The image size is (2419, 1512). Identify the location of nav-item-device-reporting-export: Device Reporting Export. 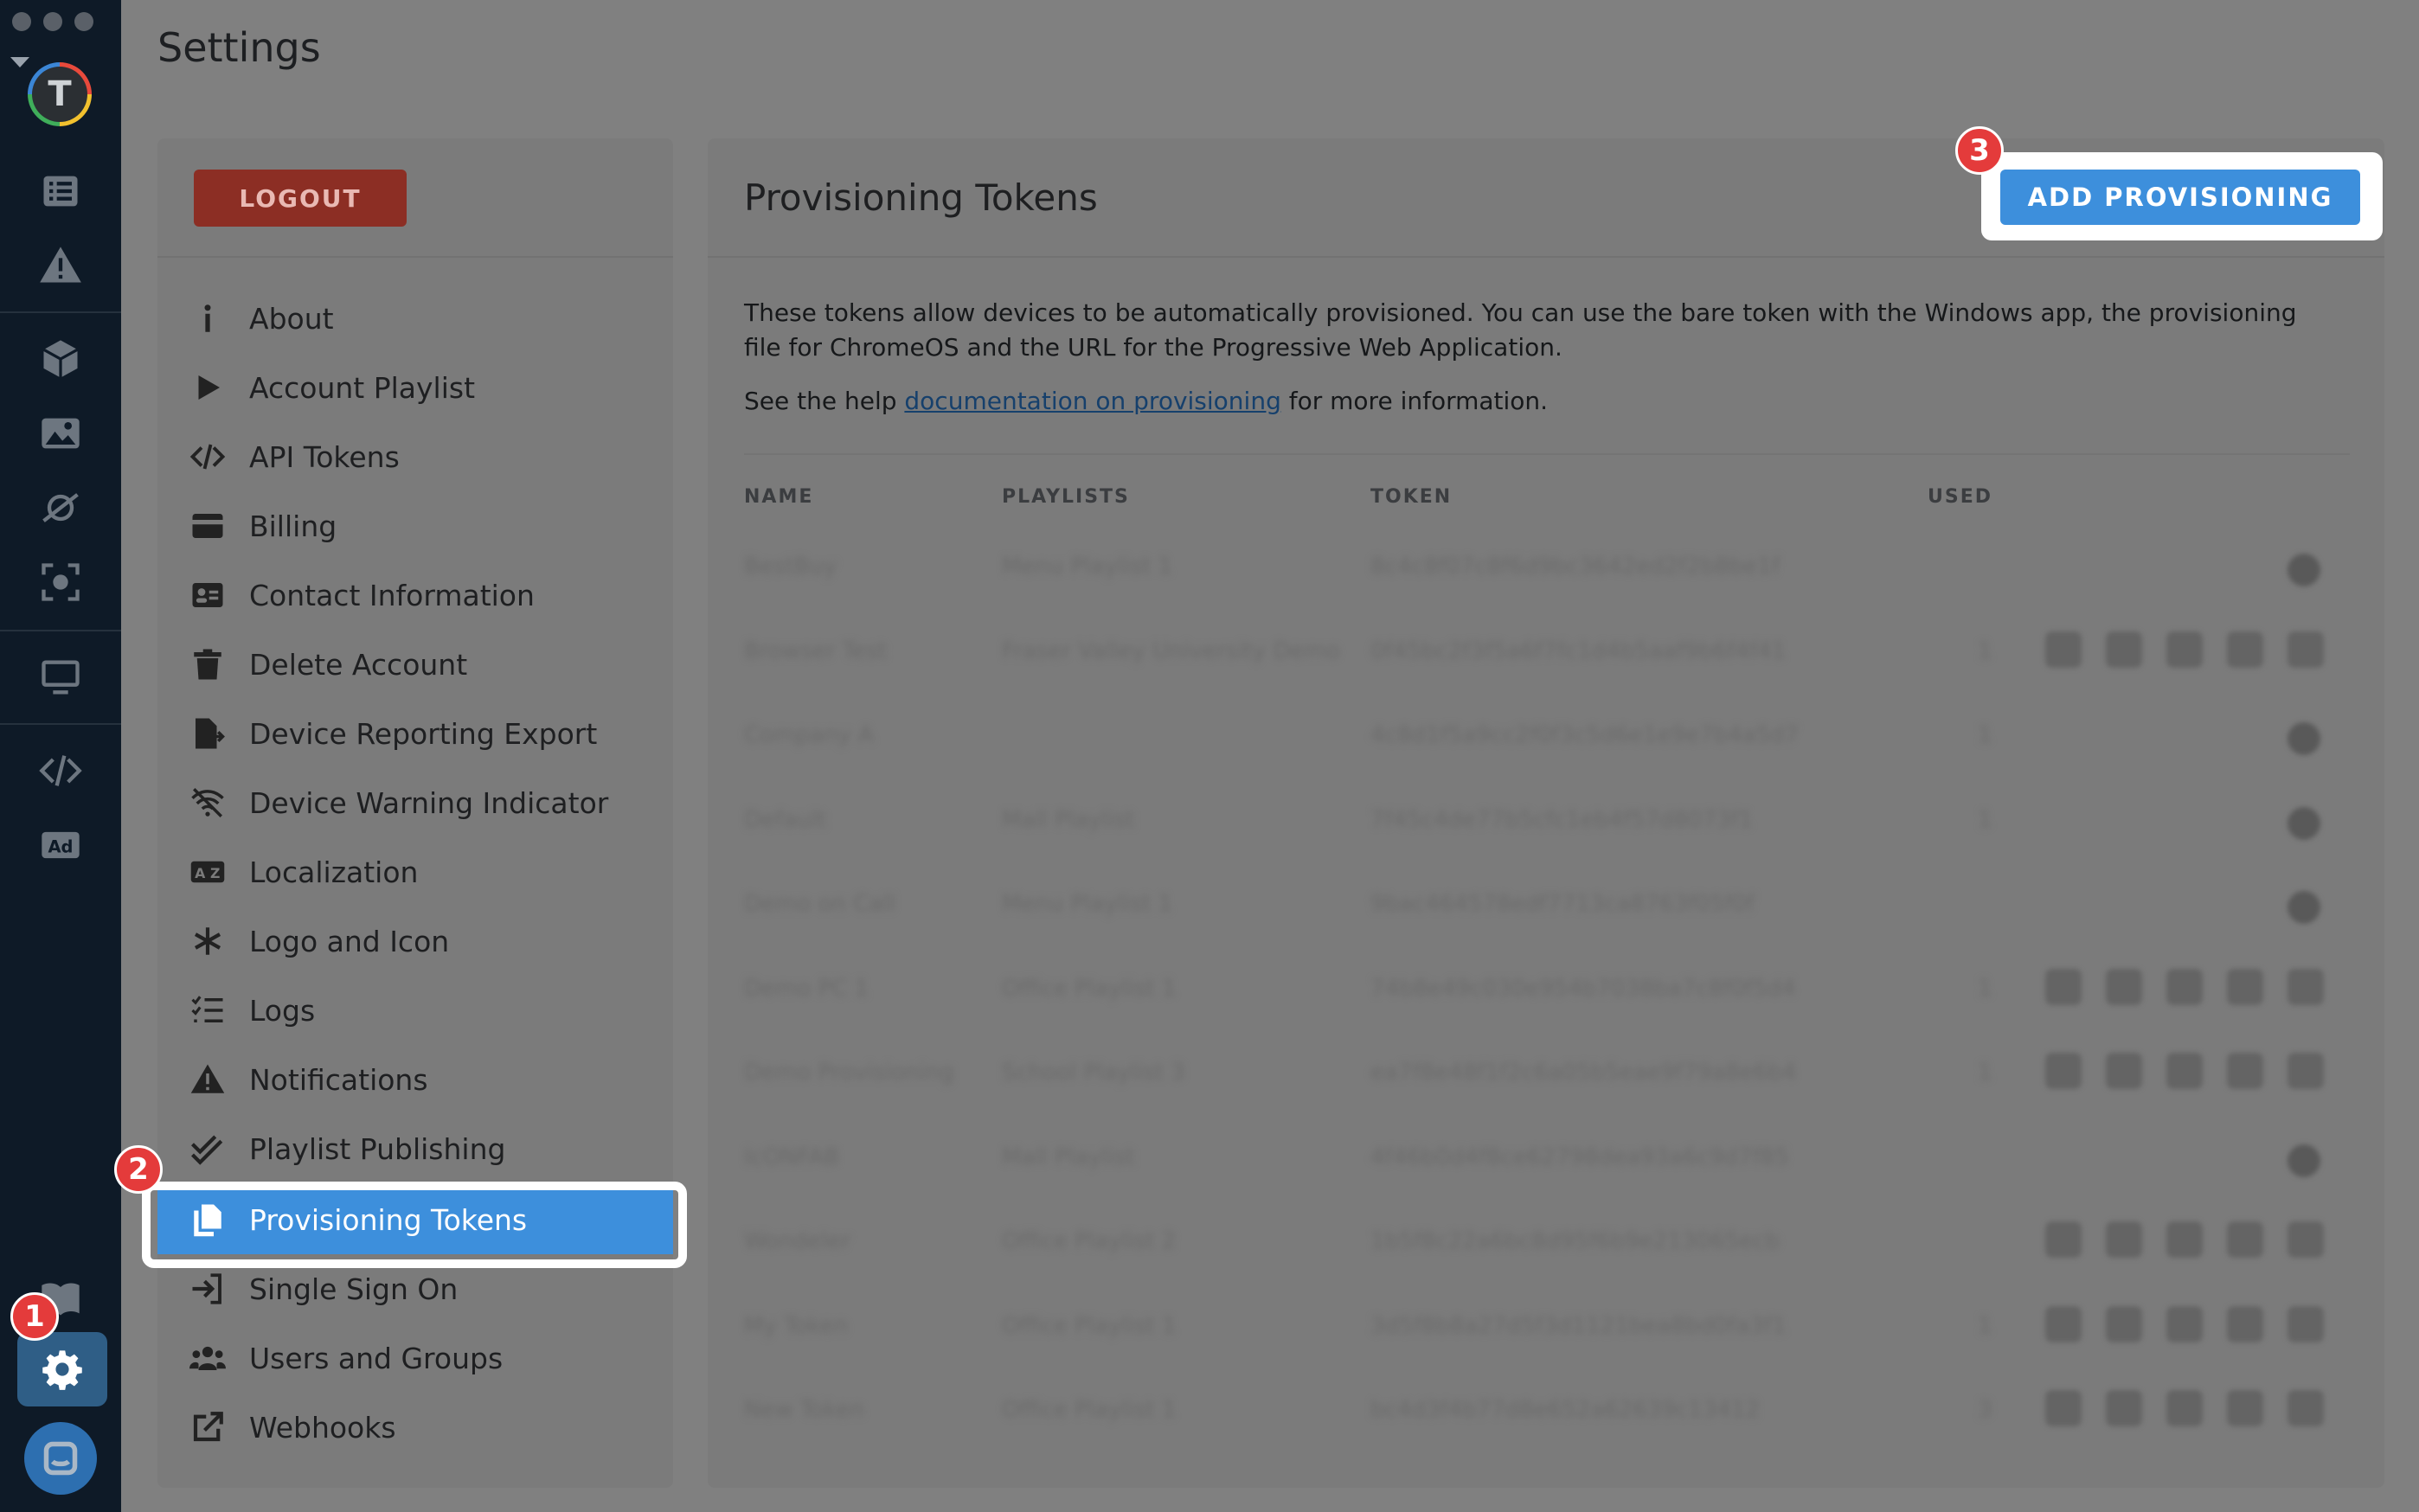
(415, 733).